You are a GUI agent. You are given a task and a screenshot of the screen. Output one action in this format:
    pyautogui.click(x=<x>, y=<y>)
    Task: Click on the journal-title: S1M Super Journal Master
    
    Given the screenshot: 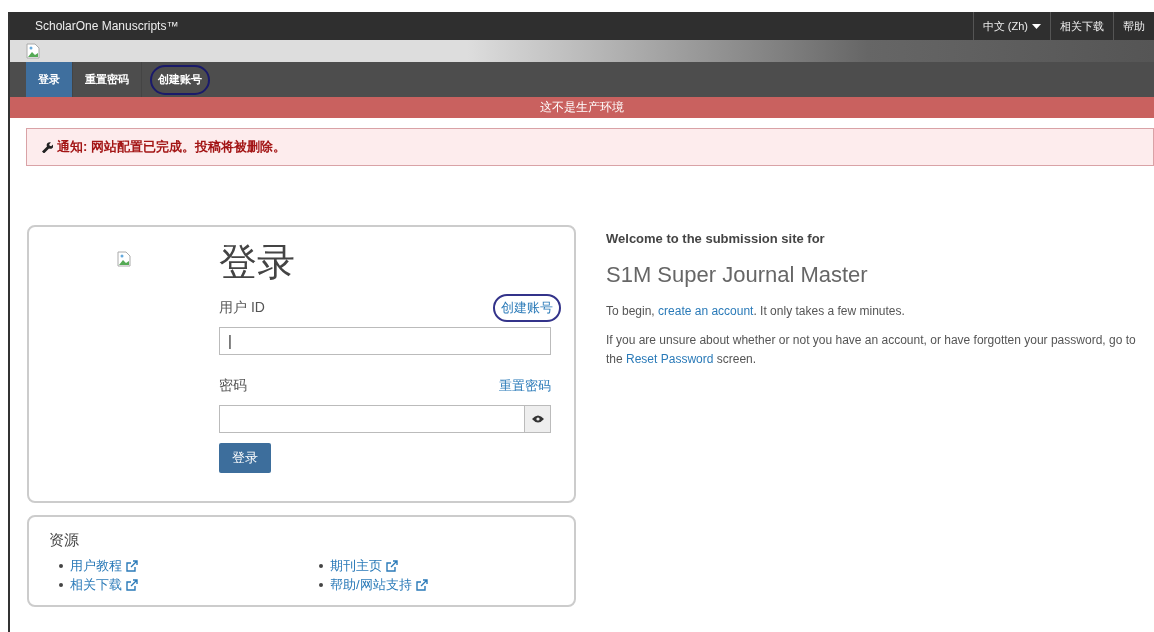 What is the action you would take?
    pyautogui.click(x=737, y=275)
    